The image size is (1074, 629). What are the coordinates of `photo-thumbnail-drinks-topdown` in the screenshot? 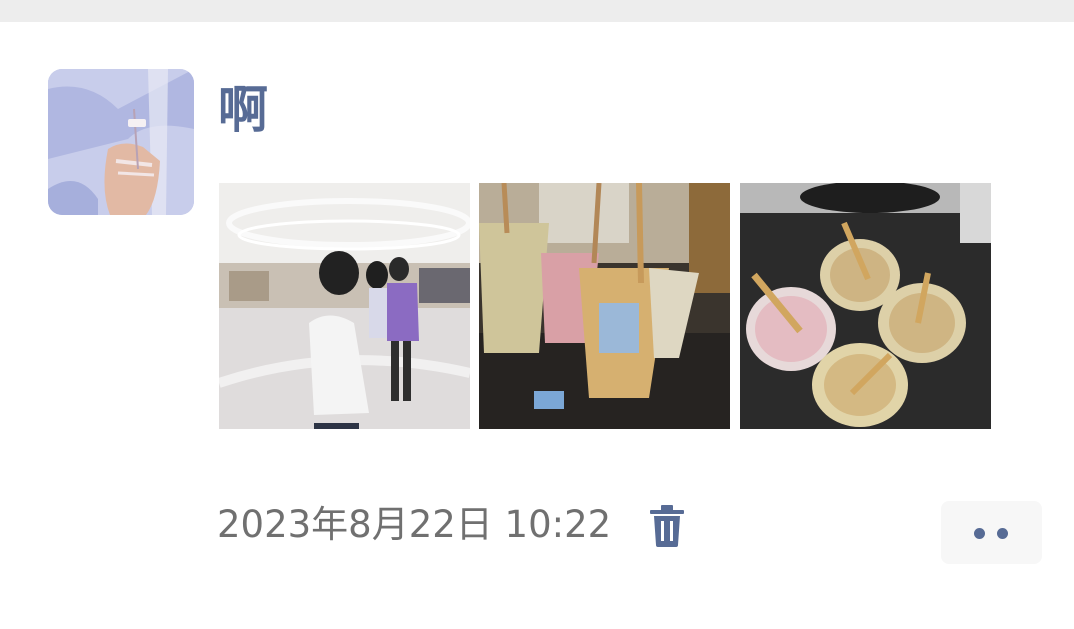 It's located at (865, 306).